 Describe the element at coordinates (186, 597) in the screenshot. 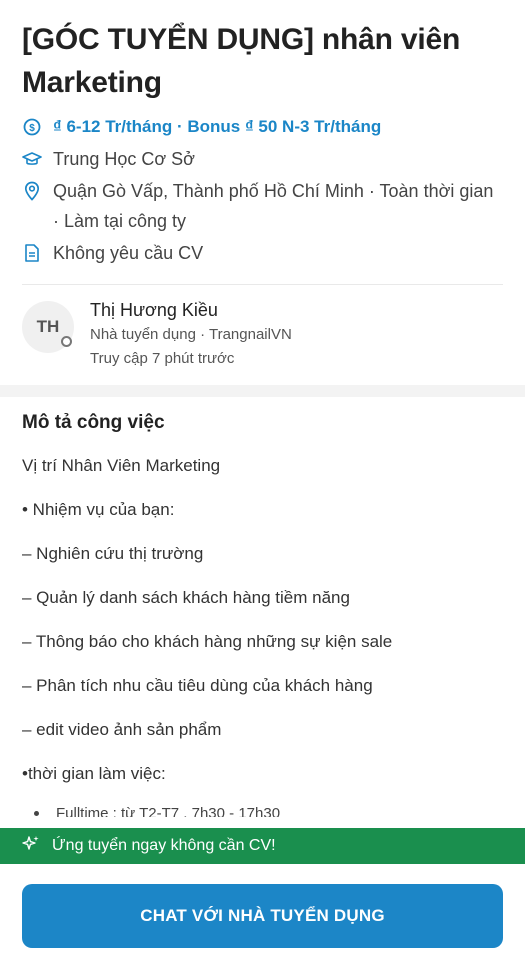

I see `description-line: – Quản lý danh sách khách hàng tiềm năng` at that location.